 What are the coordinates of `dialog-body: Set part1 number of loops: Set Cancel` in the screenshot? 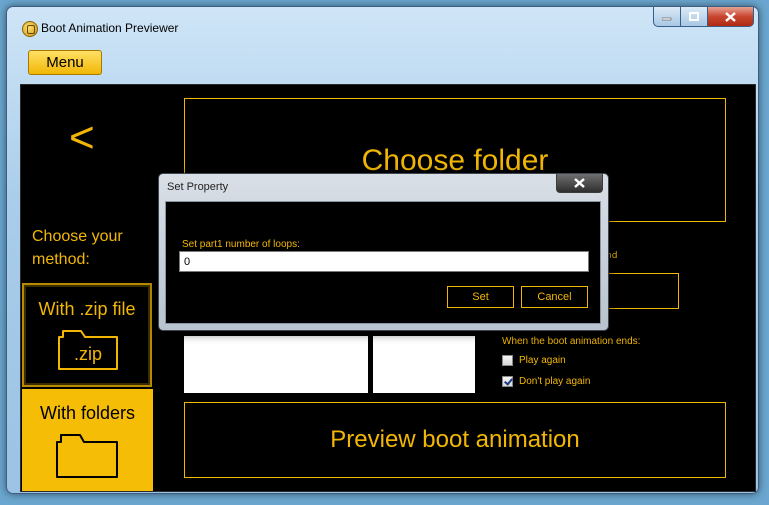 It's located at (383, 262).